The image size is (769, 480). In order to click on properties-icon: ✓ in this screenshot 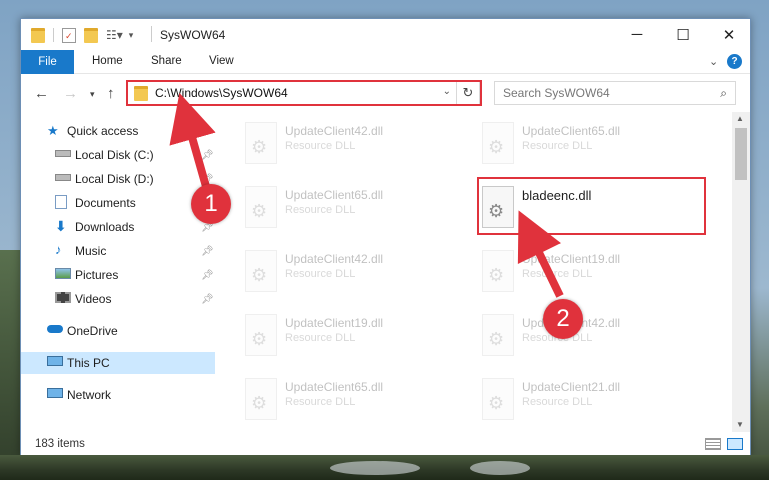, I will do `click(69, 35)`.